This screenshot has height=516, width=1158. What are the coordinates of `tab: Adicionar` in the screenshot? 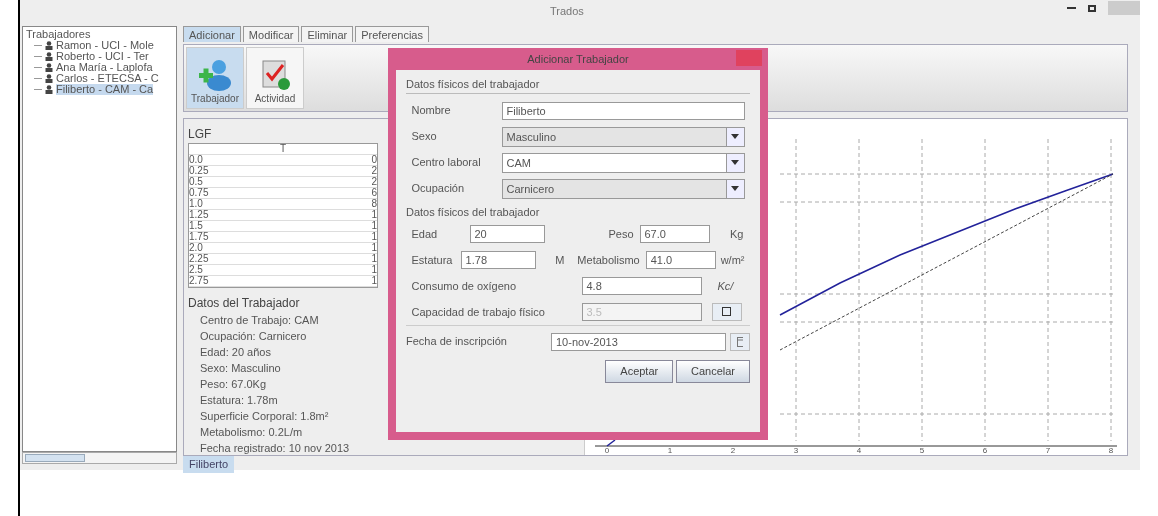 It's located at (212, 34).